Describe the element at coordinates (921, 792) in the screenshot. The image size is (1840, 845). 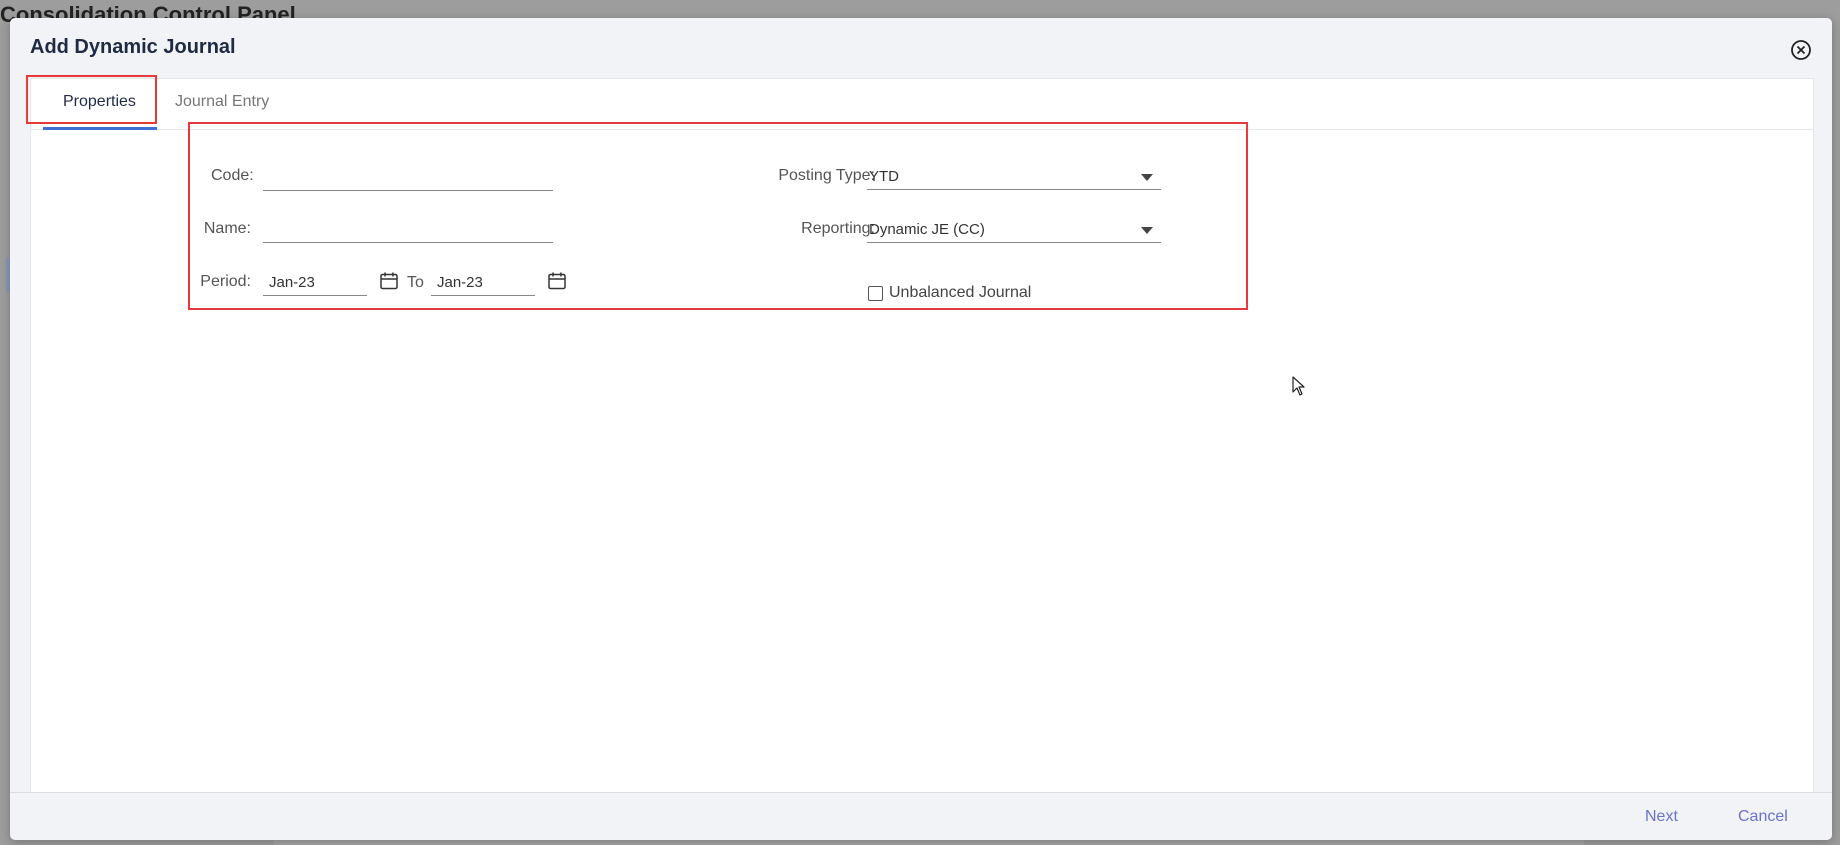
I see `footer-divider` at that location.